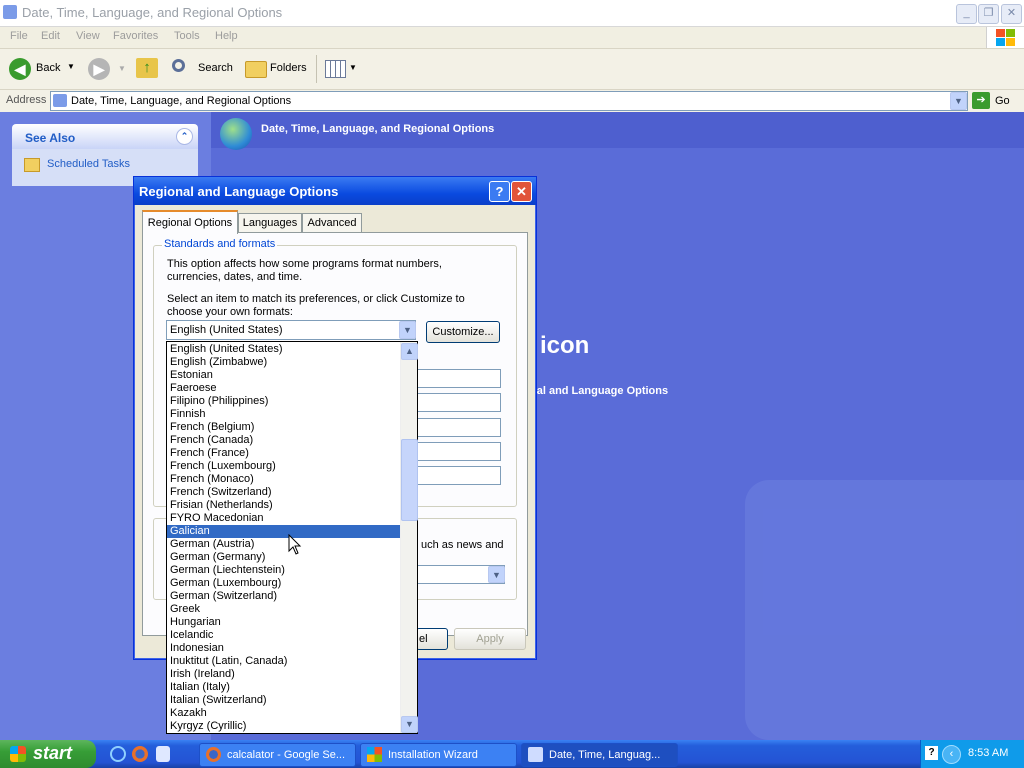 The height and width of the screenshot is (768, 1024). Describe the element at coordinates (283, 713) in the screenshot. I see `dropdown-option: Kazakh` at that location.